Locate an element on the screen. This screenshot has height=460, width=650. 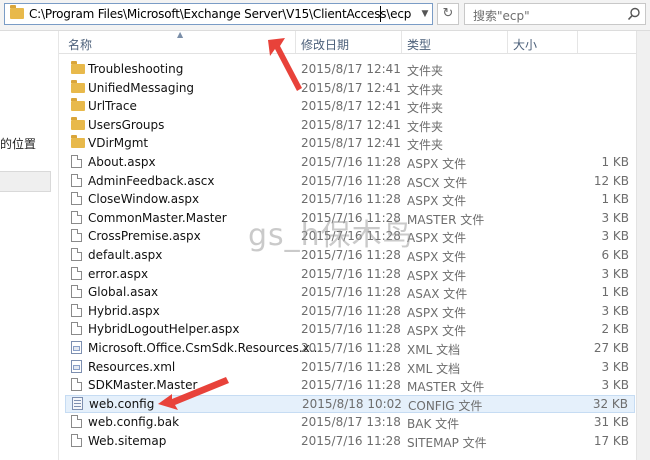
config-file-icon is located at coordinates (77, 403).